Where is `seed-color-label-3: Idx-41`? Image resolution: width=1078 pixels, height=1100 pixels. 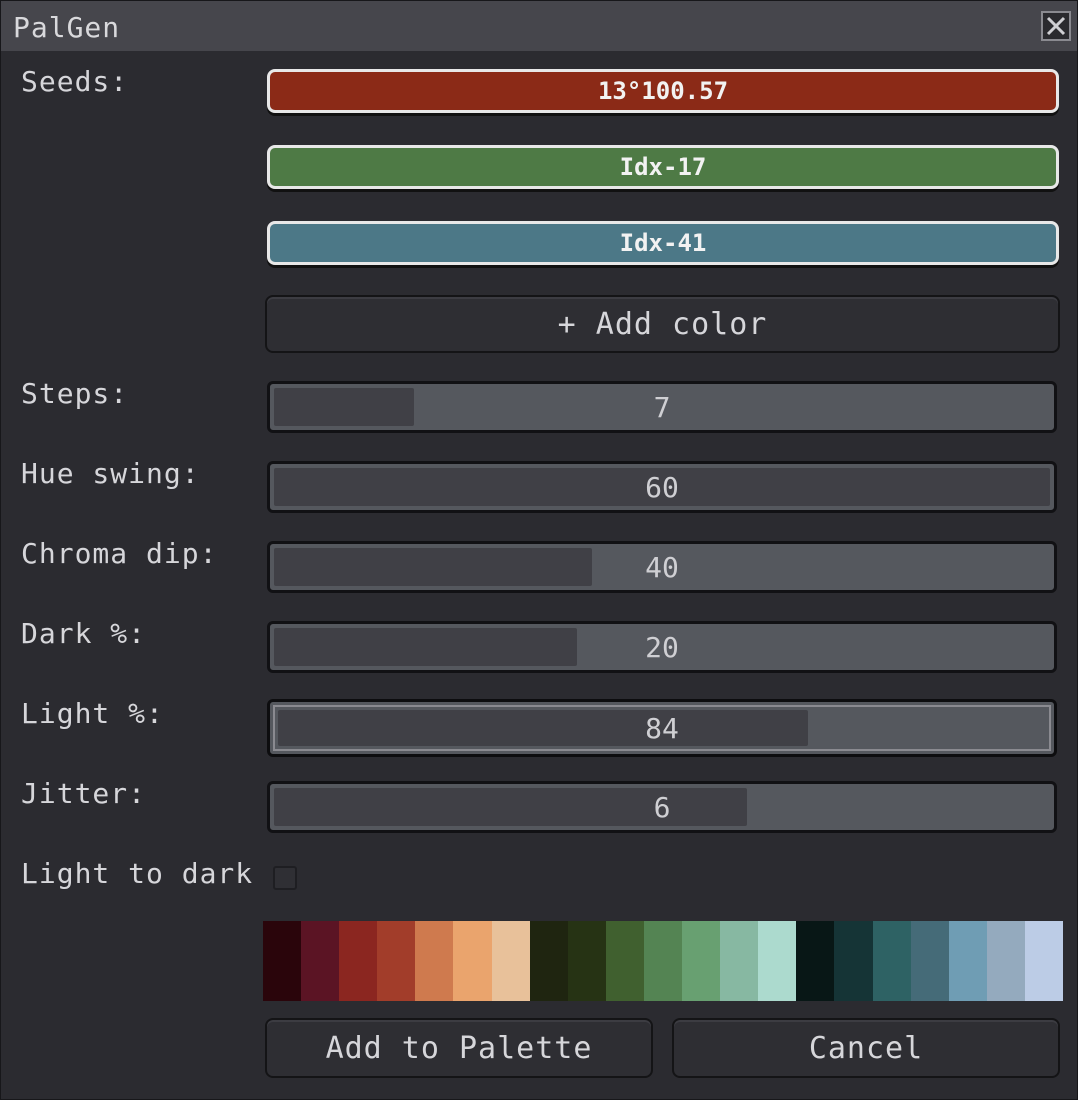
seed-color-label-3: Idx-41 is located at coordinates (663, 243).